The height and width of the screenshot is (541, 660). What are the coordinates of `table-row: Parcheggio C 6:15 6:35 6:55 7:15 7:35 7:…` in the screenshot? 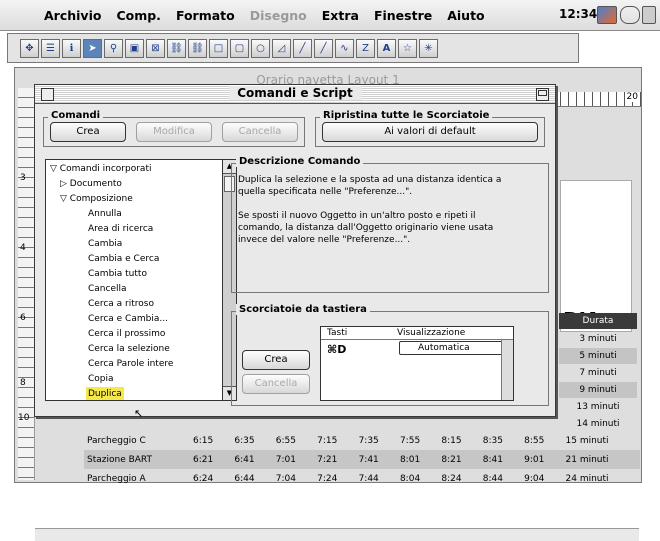 It's located at (362, 440).